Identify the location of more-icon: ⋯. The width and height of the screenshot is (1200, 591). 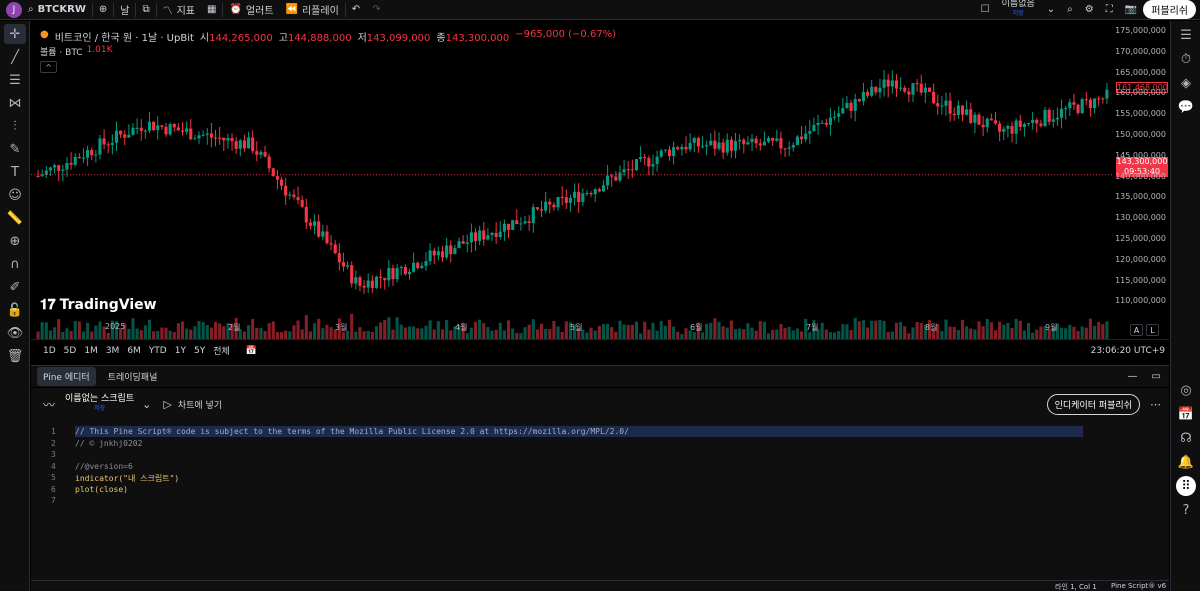
(1155, 404).